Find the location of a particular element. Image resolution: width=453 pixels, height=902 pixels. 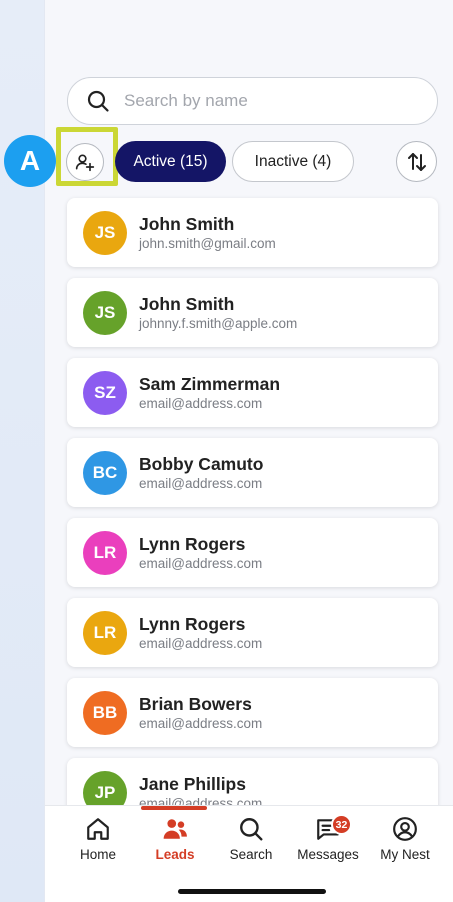

annotation-marker: A is located at coordinates (30, 161).